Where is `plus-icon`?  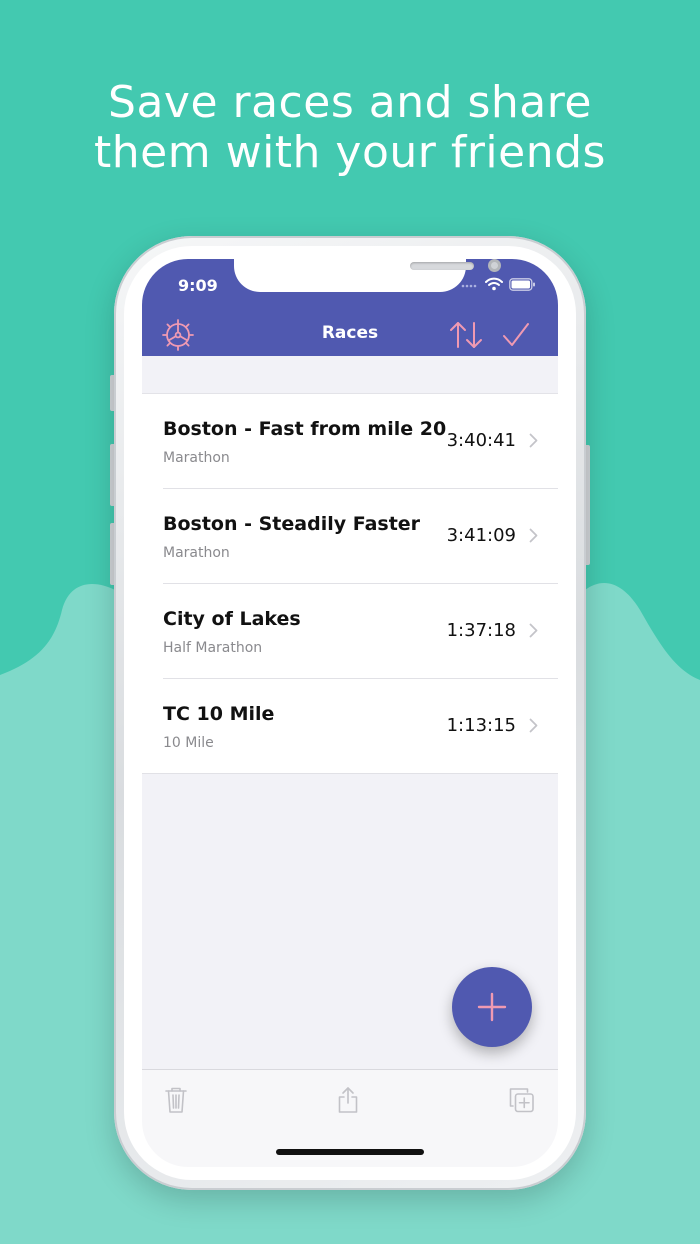
plus-icon is located at coordinates (492, 1007).